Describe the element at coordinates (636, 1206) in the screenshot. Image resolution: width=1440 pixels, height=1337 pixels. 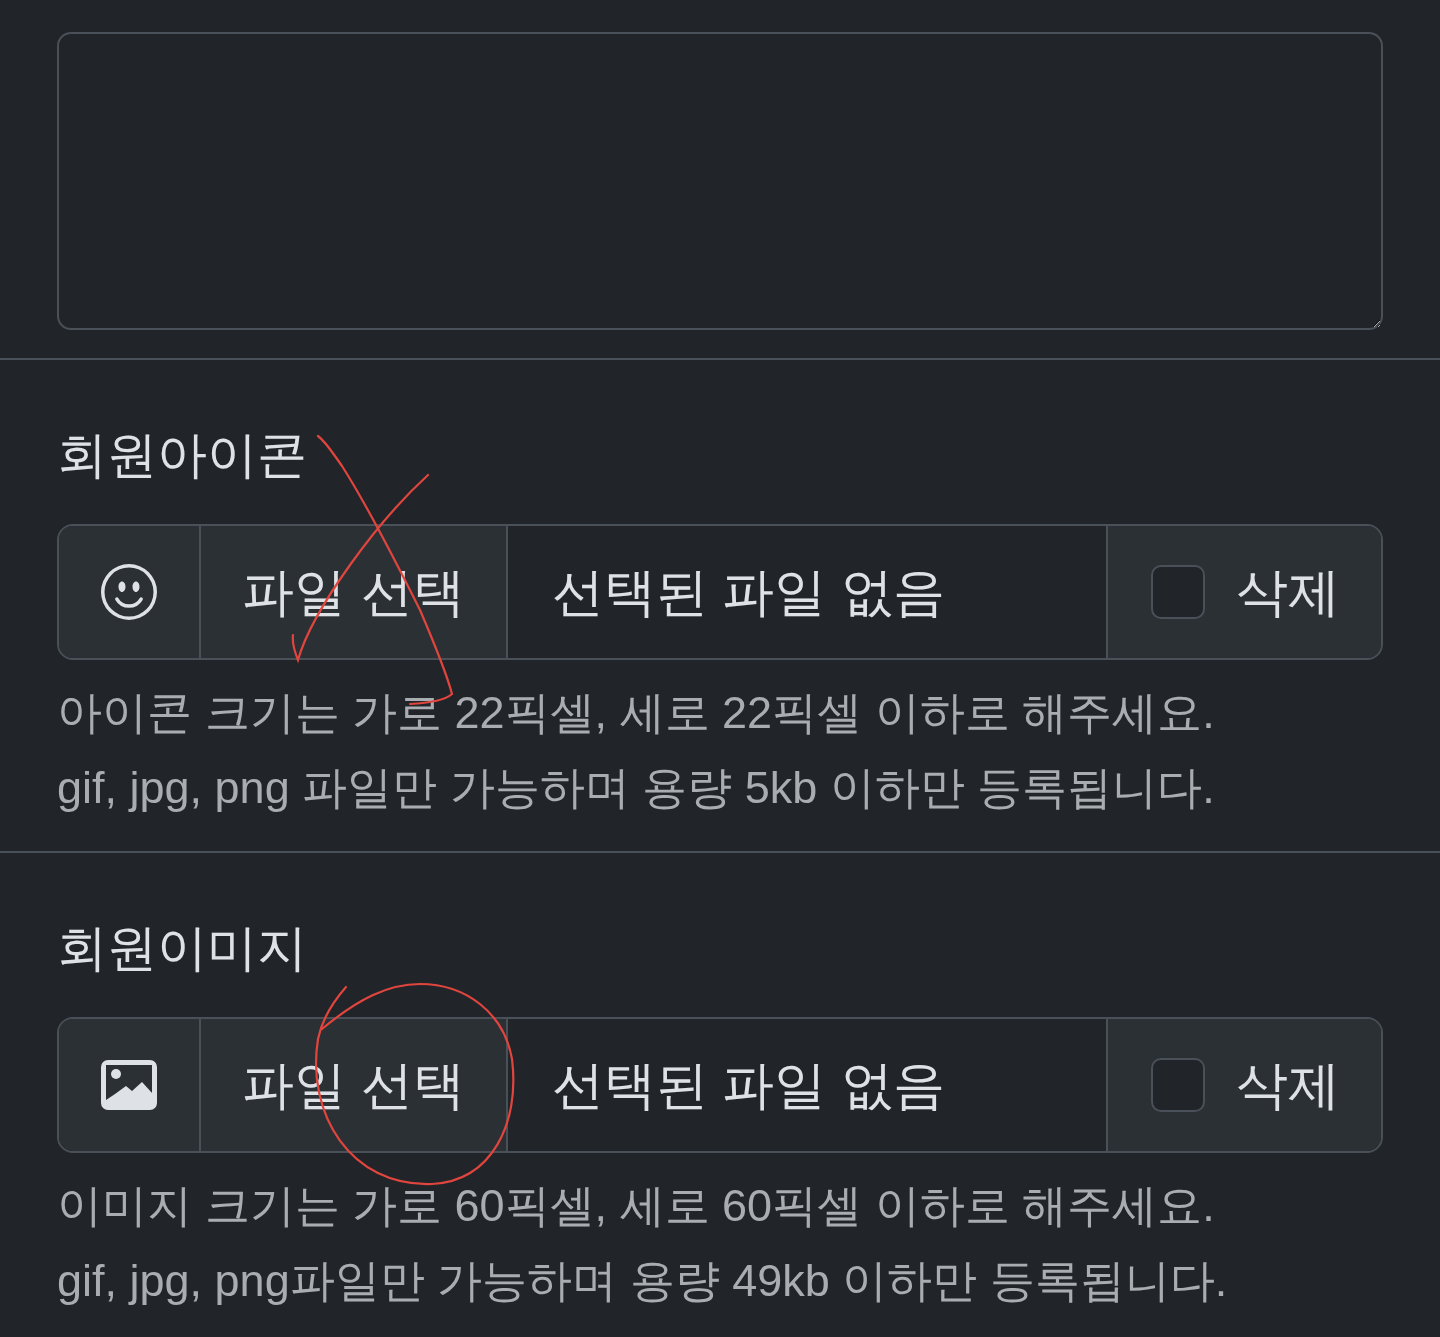
I see `help-text: 이미지 크기는 가로 60픽셀, 세로 60픽셀 이하로 해주세요.` at that location.